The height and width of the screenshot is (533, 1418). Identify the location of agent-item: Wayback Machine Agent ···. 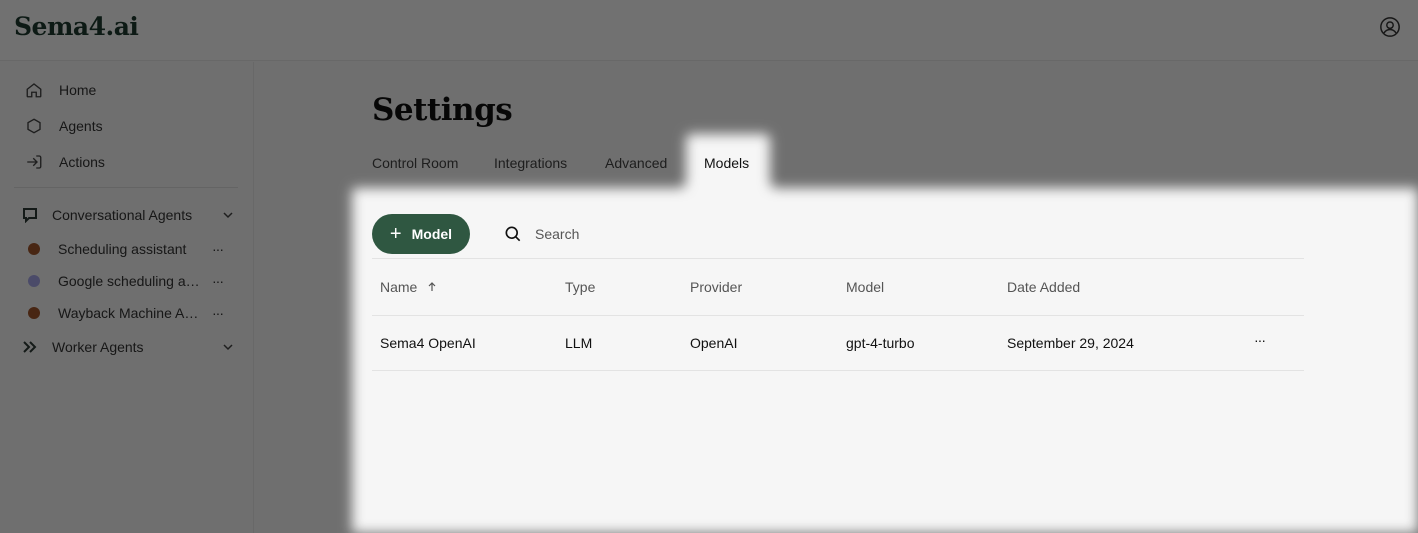
(128, 313).